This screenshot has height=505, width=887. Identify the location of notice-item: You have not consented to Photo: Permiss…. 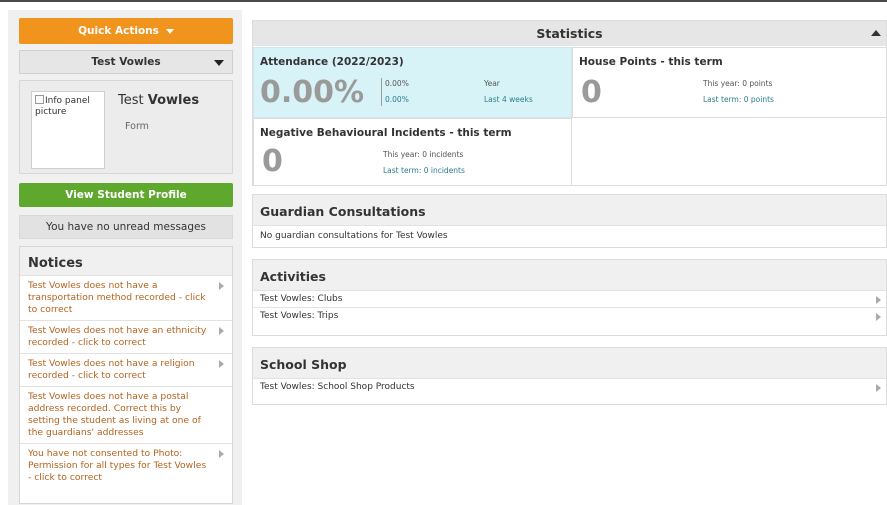
(126, 465).